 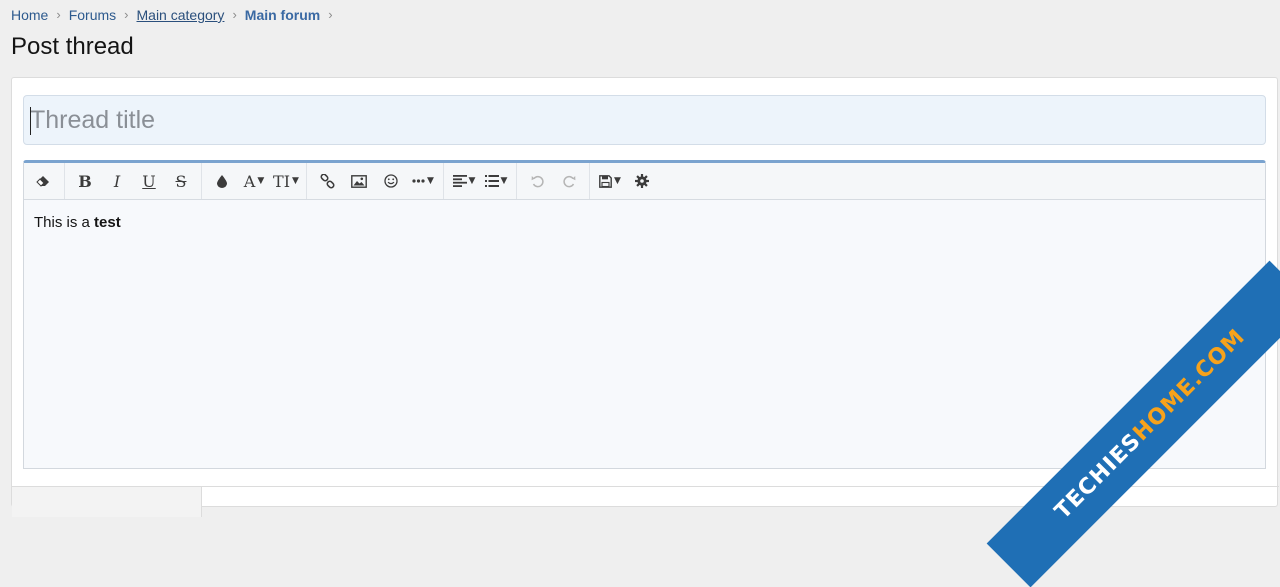 What do you see at coordinates (644, 222) in the screenshot?
I see `editor-content-area: This is a test` at bounding box center [644, 222].